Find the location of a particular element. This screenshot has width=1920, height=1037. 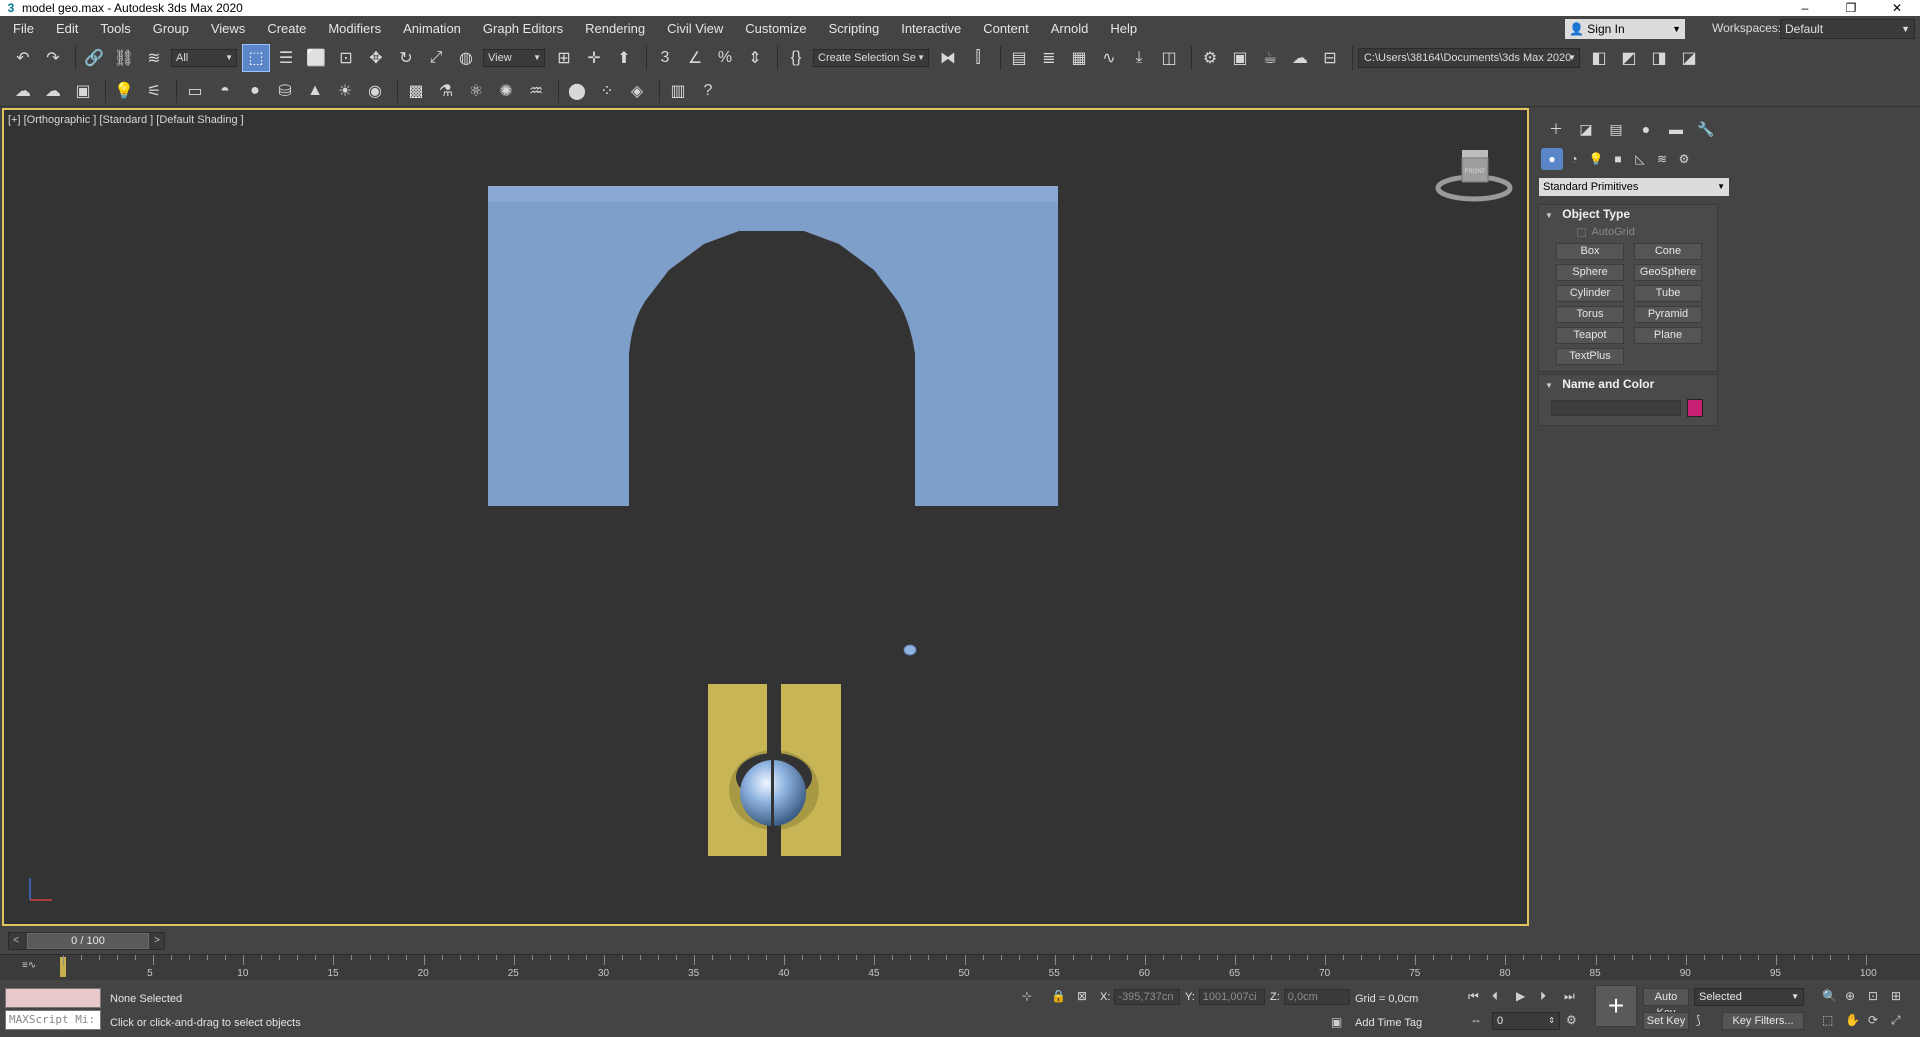

time-tag-icon: ▣ is located at coordinates (1336, 1022).